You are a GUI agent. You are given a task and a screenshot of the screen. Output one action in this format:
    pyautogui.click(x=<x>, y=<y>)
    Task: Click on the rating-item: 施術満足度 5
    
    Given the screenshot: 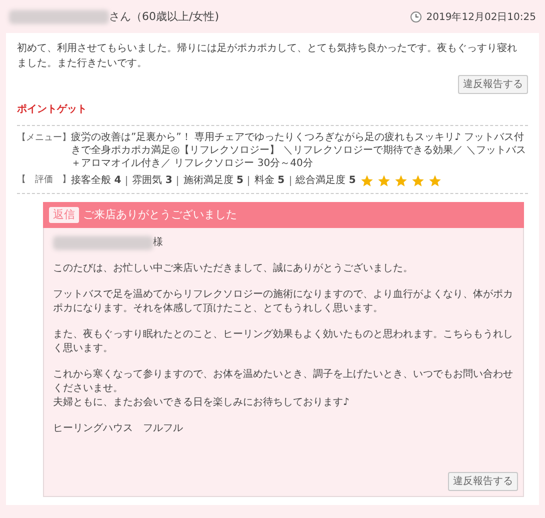 What is the action you would take?
    pyautogui.click(x=213, y=181)
    